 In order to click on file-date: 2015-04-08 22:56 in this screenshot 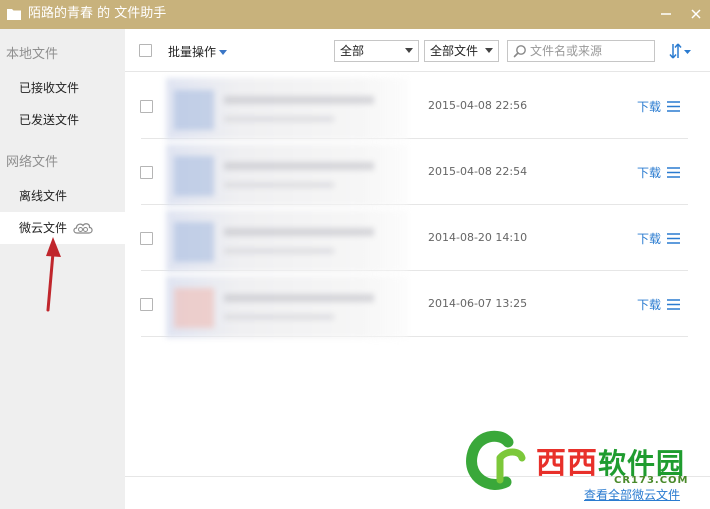, I will do `click(478, 105)`.